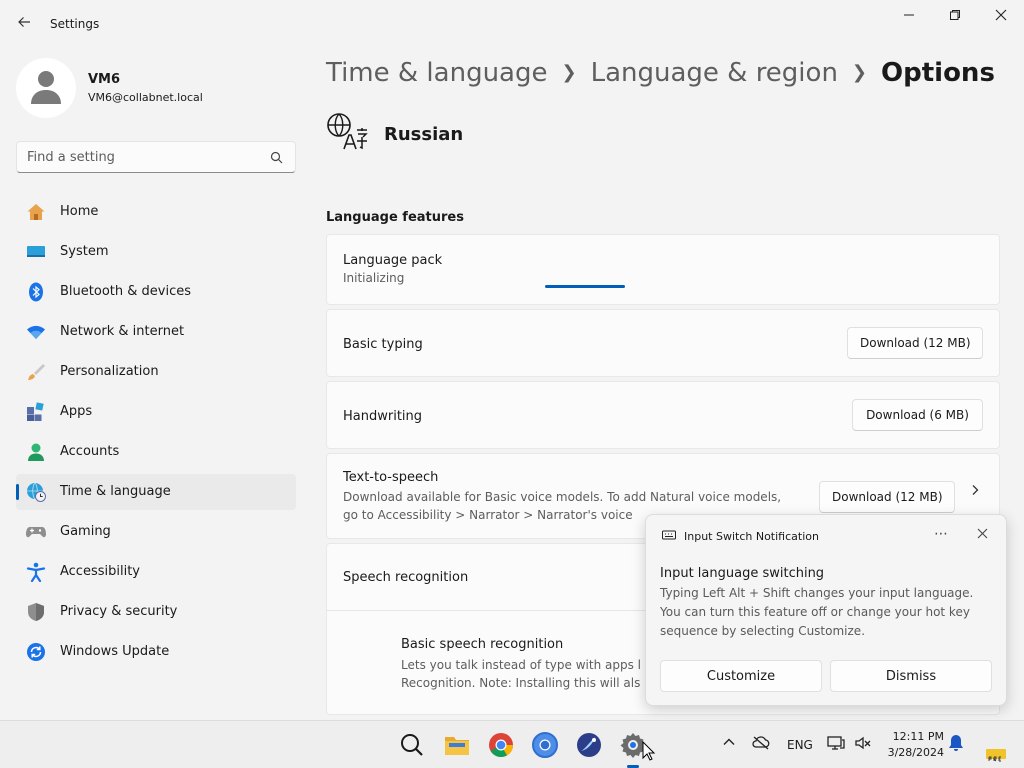 This screenshot has width=1024, height=768. Describe the element at coordinates (887, 497) in the screenshot. I see `tts-download-button: Download (12 MB)` at that location.